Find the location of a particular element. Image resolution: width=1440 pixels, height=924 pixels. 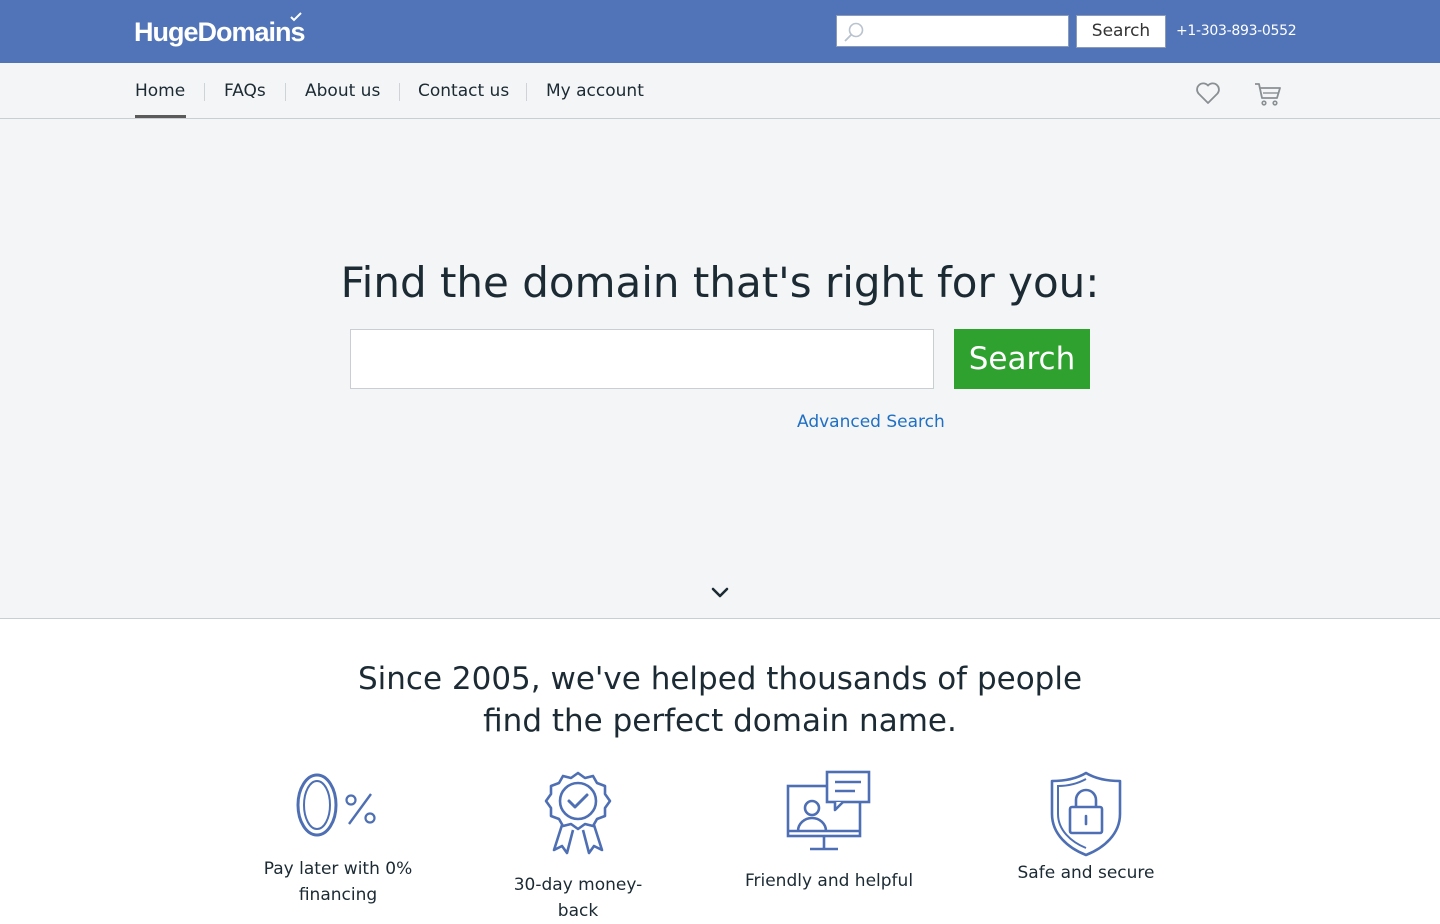

phone-number: +1-303-893-0552 is located at coordinates (1236, 31).